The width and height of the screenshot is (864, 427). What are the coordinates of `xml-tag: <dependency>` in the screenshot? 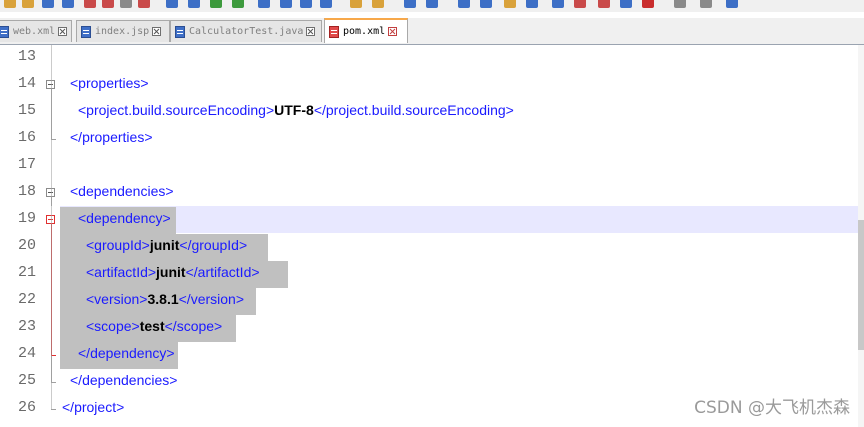 It's located at (124, 218).